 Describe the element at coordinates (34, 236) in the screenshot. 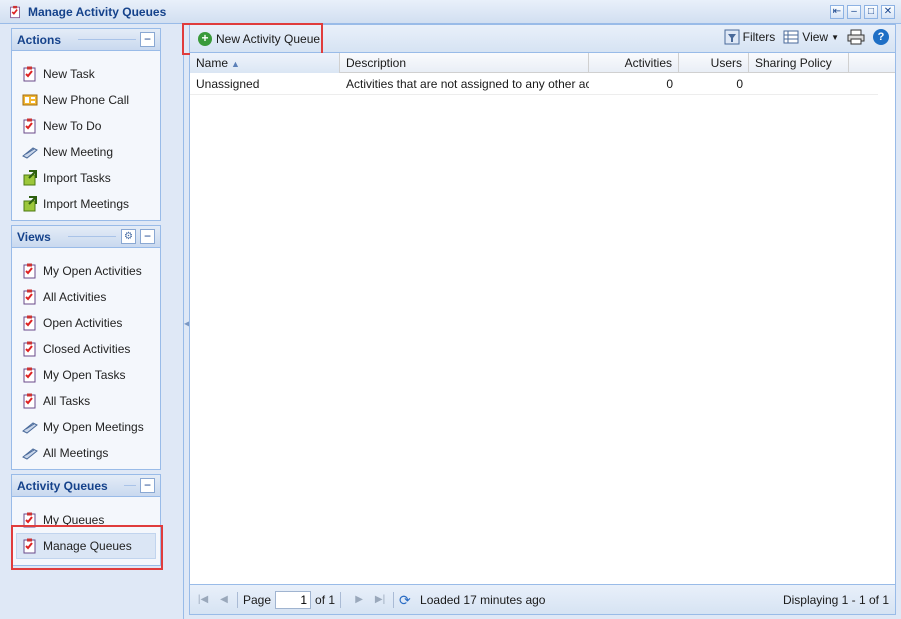

I see `views-panel-title: Views` at that location.